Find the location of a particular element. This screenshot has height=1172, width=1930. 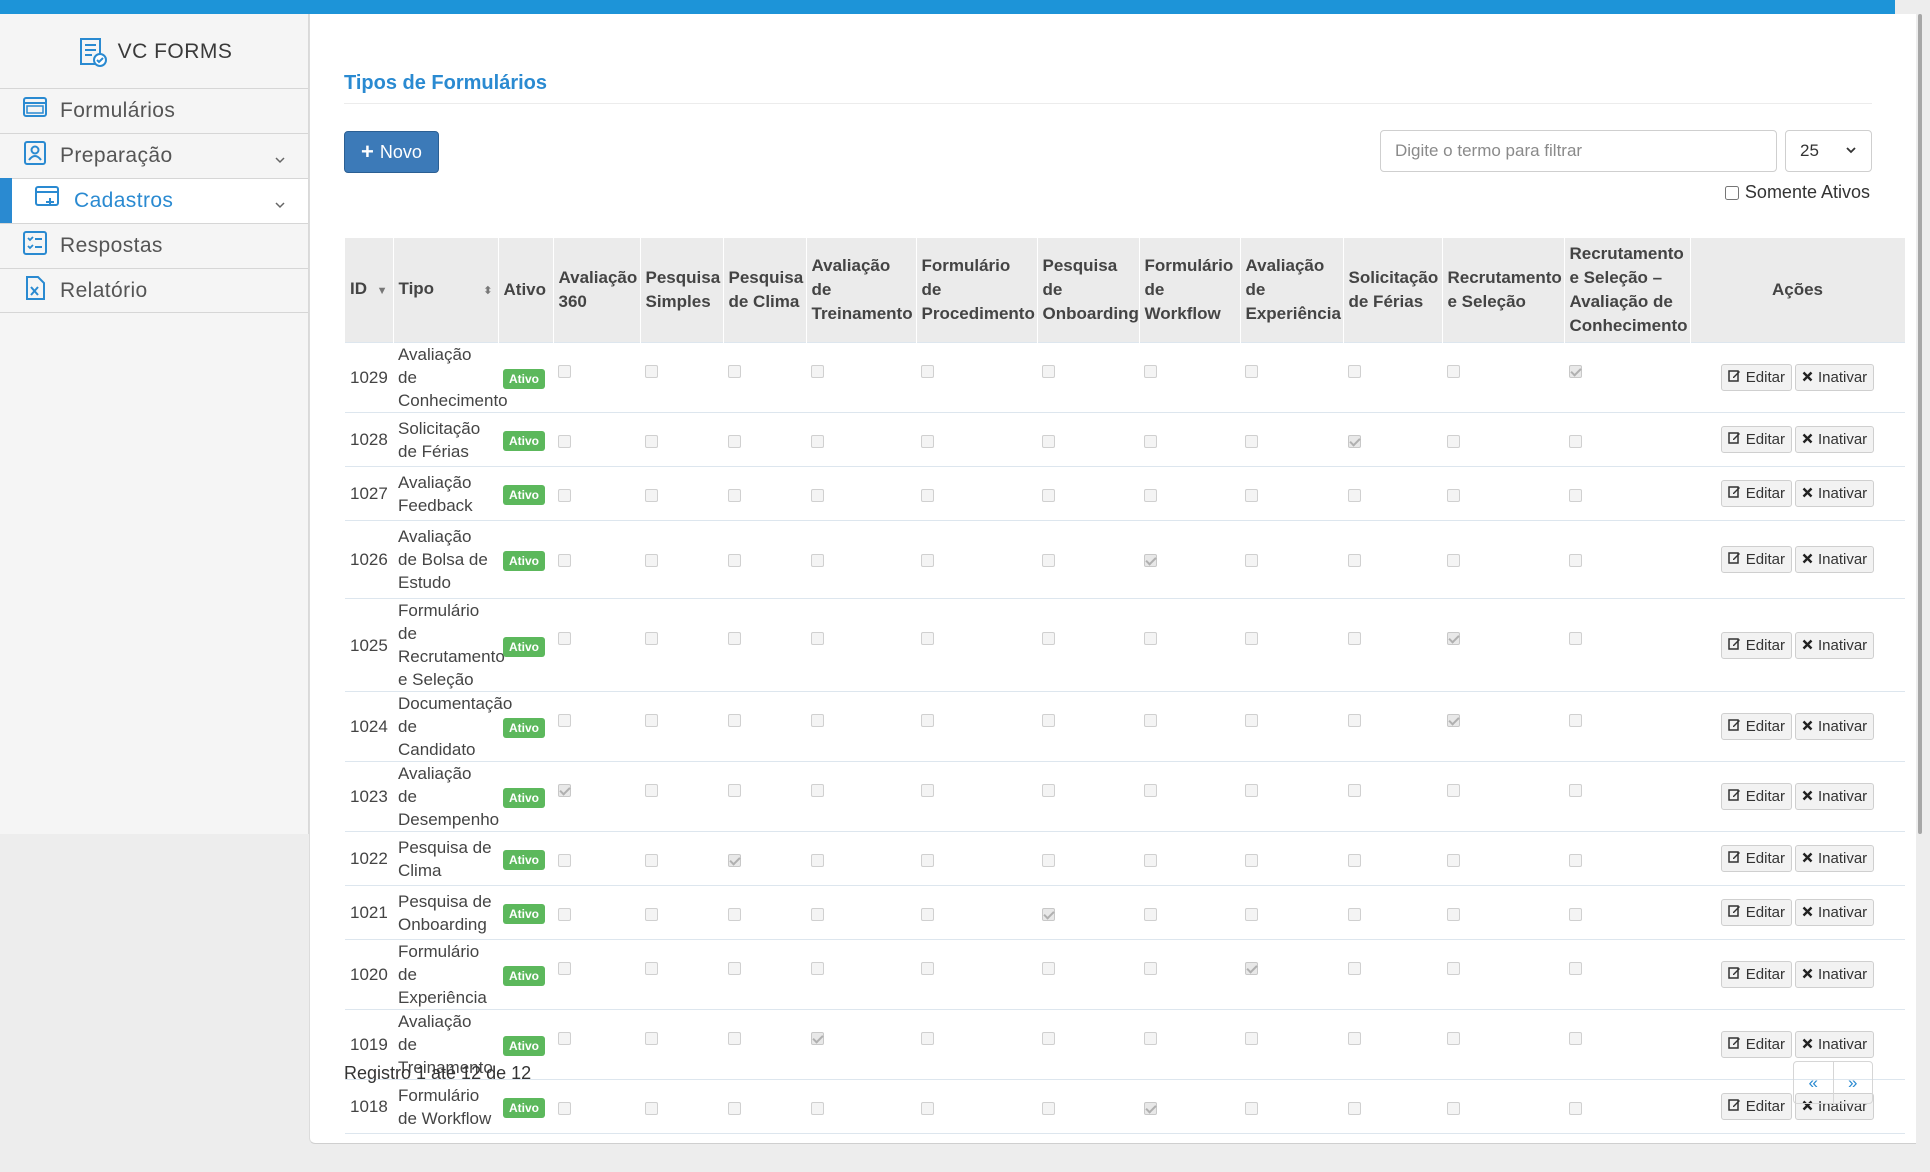

cell-id: 1029 is located at coordinates (369, 377).